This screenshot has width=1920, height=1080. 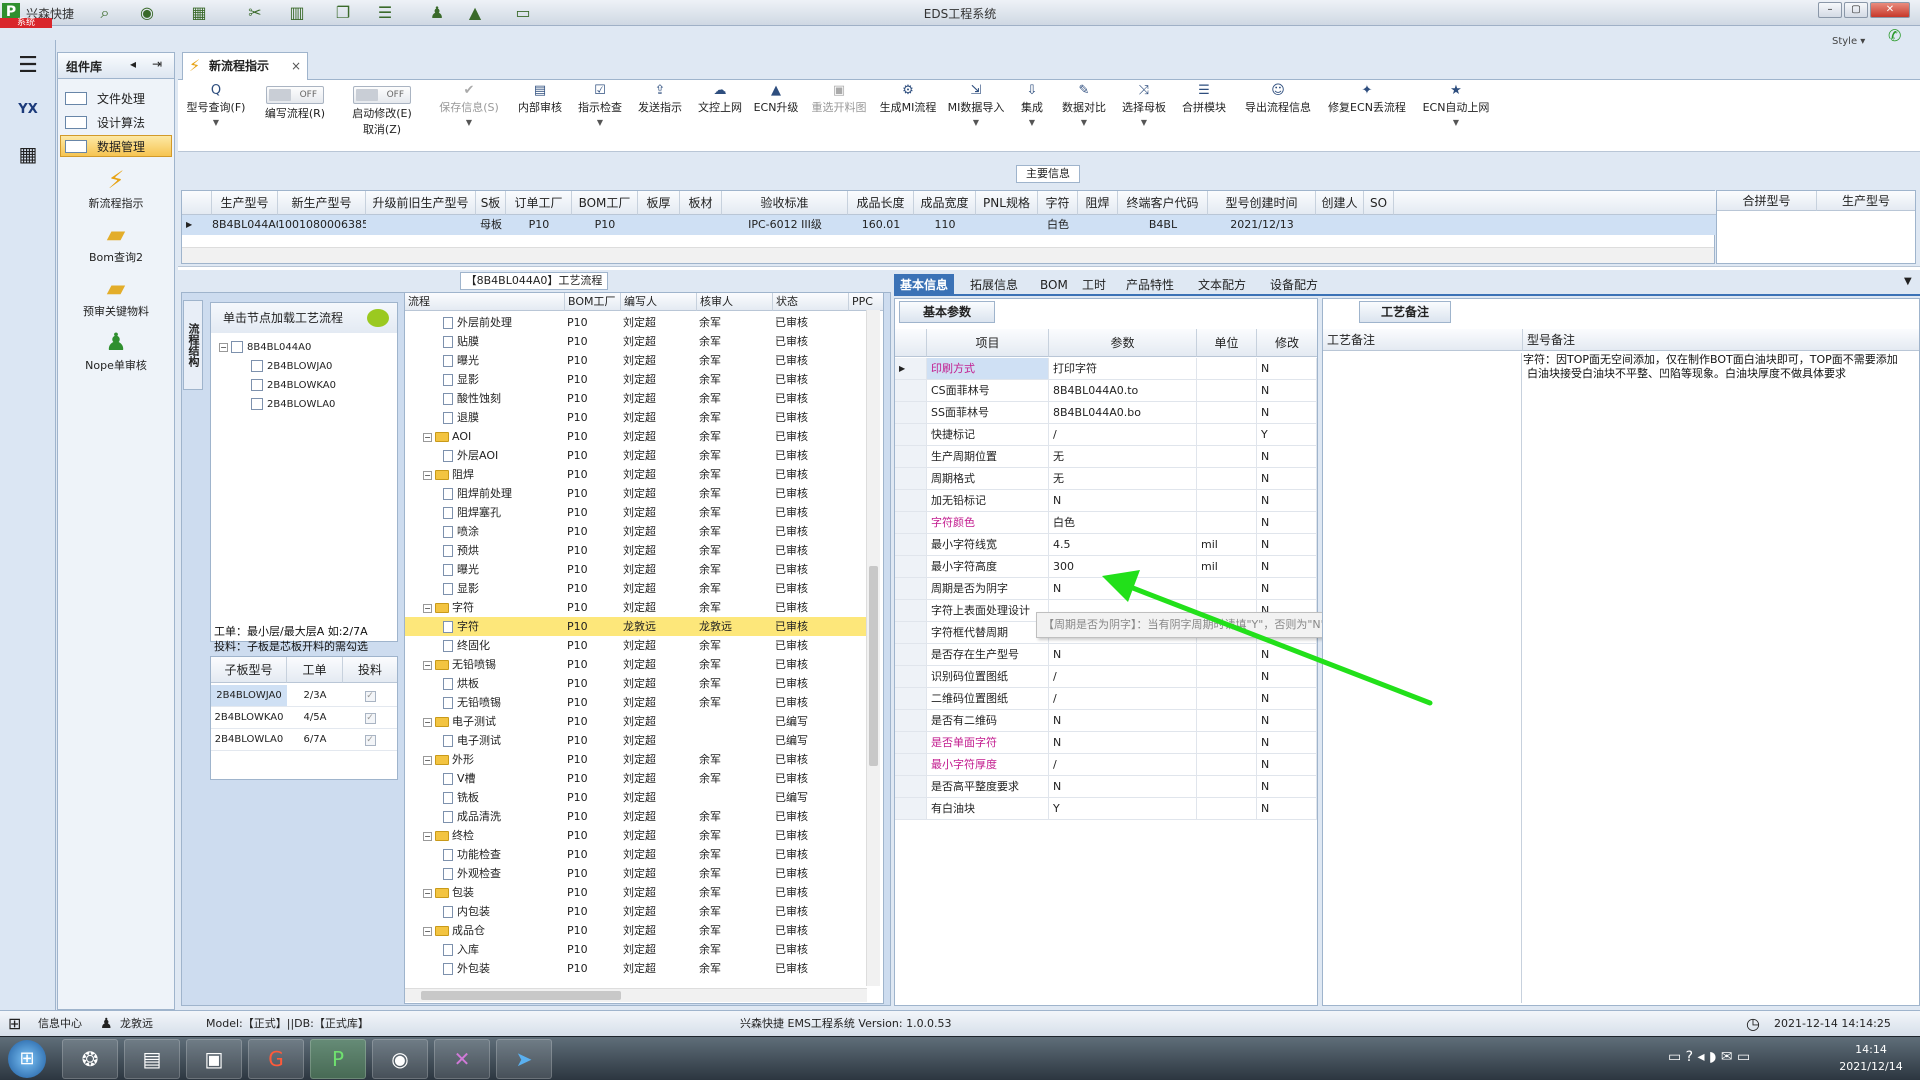 What do you see at coordinates (90, 1059) in the screenshot?
I see `taskbar-shell-icon: ❂` at bounding box center [90, 1059].